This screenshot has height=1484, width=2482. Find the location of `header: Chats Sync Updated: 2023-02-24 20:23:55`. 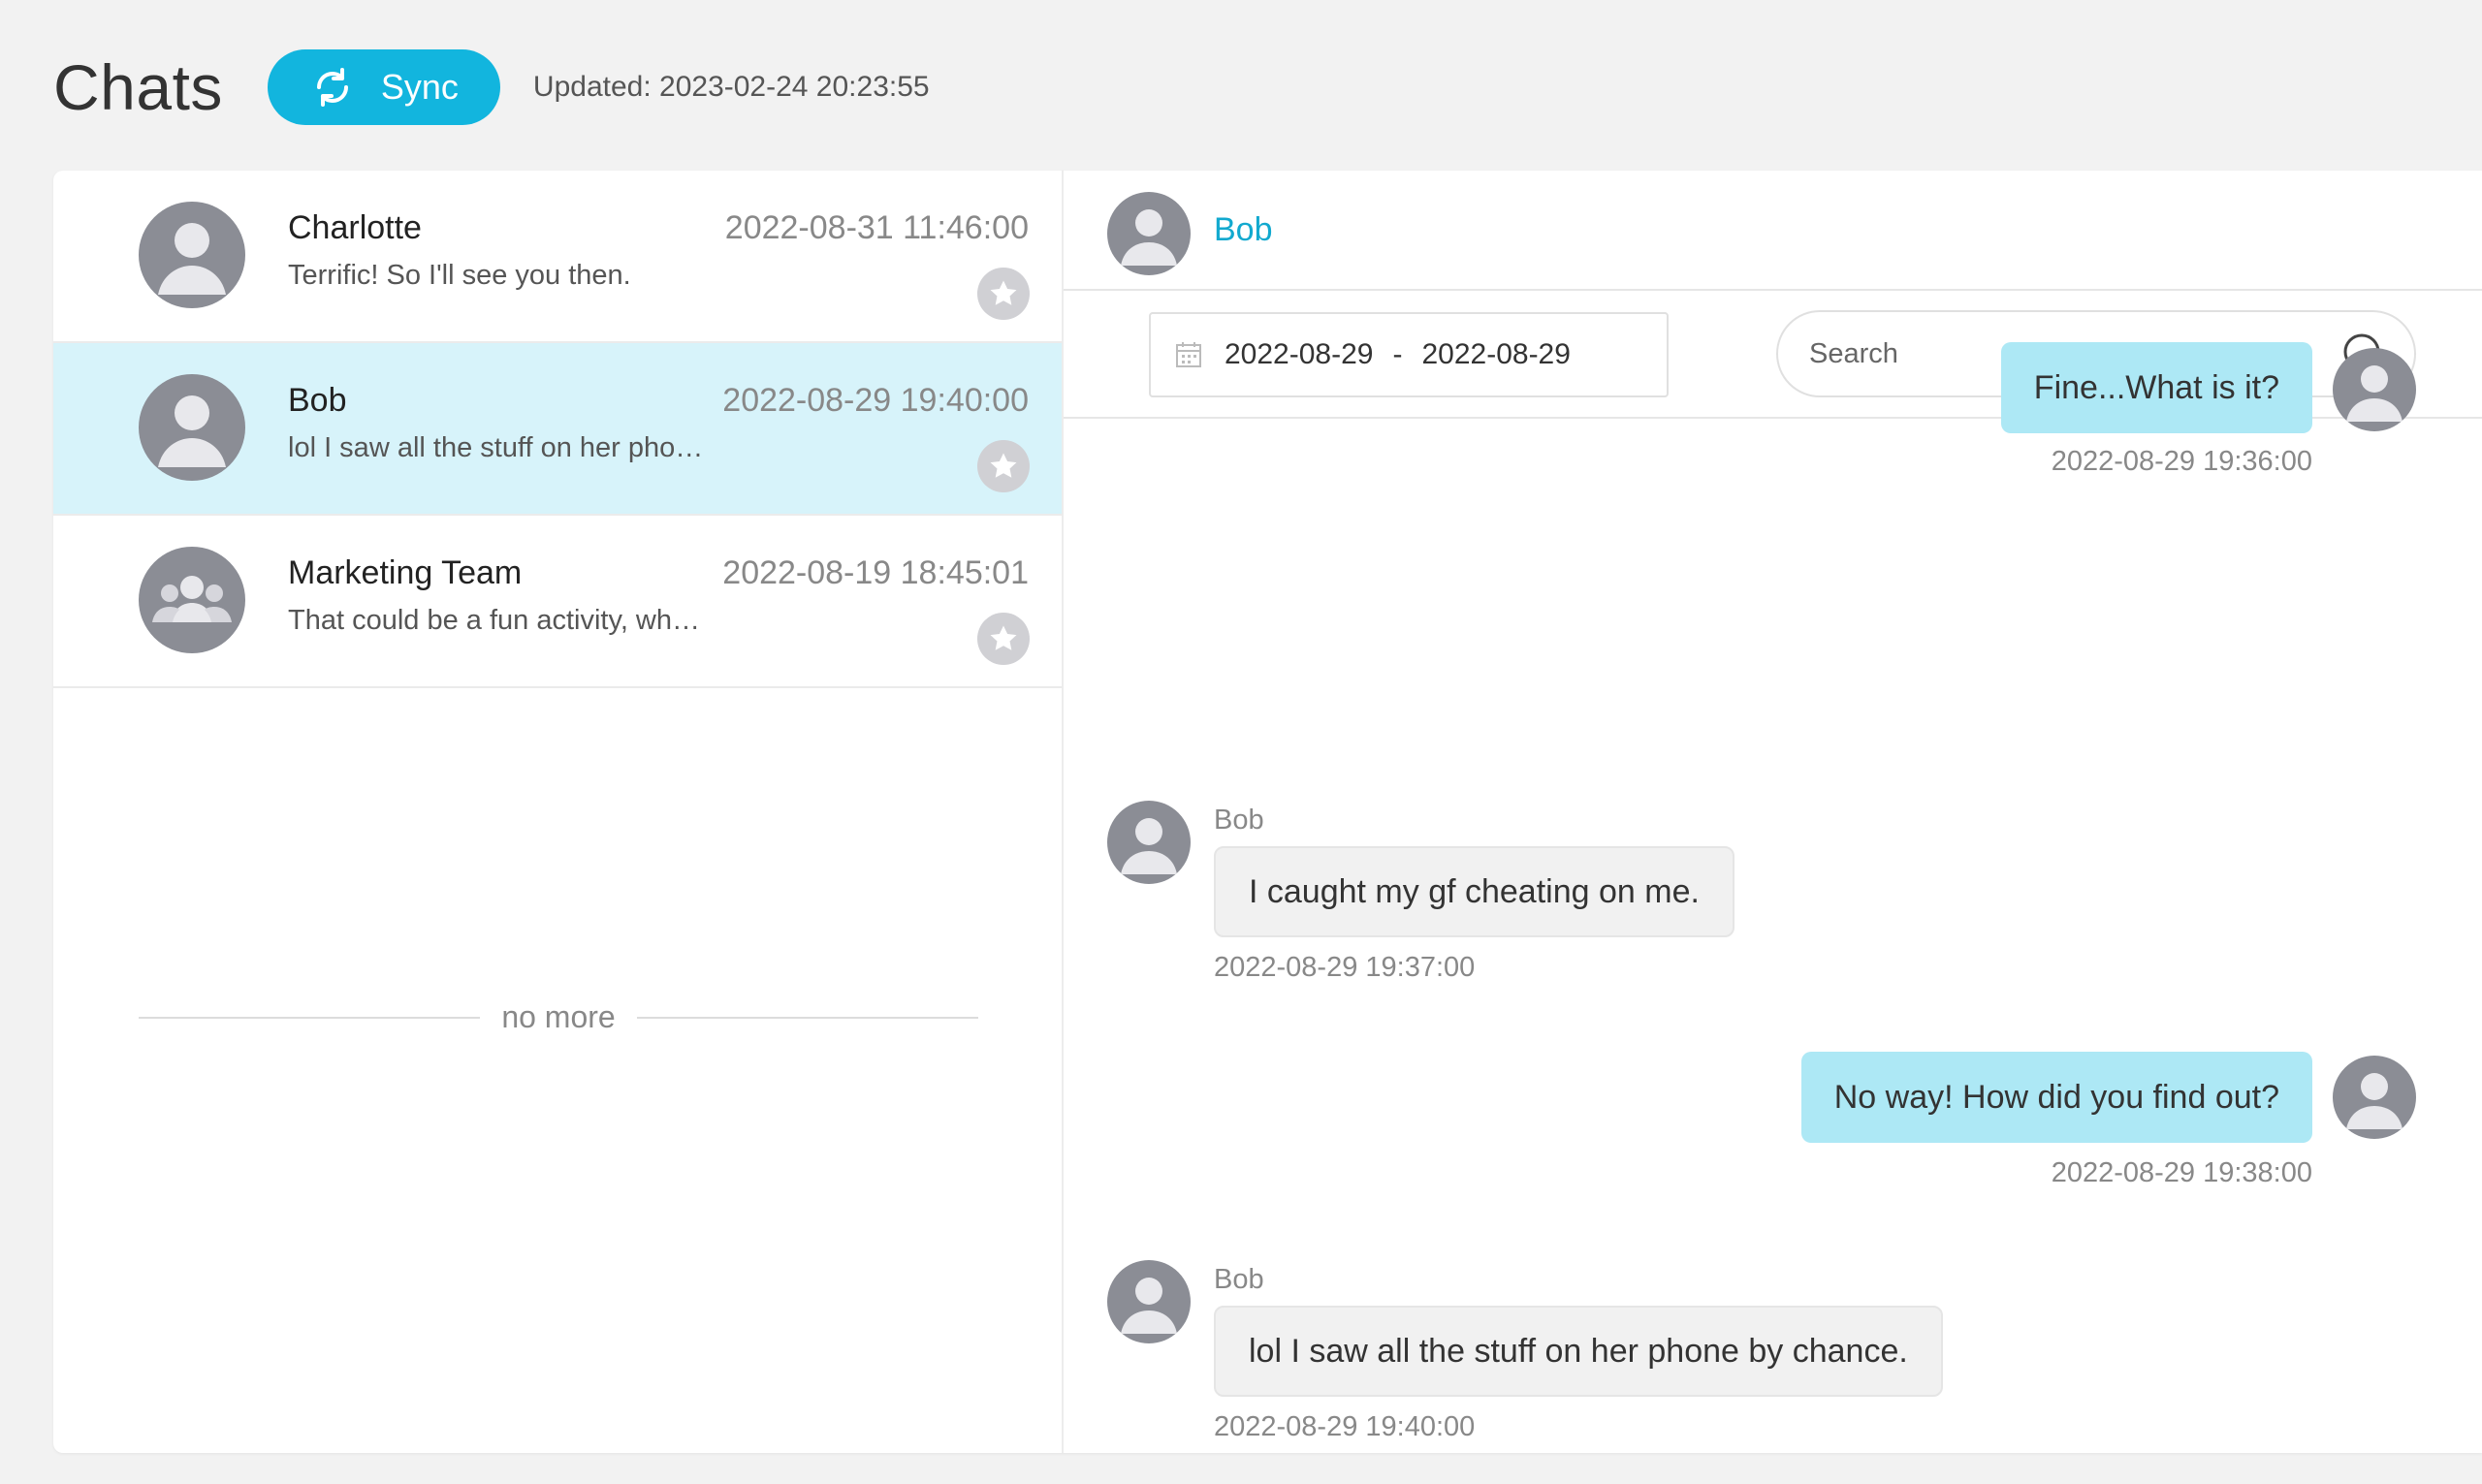

header: Chats Sync Updated: 2023-02-24 20:23:55 is located at coordinates (491, 87).